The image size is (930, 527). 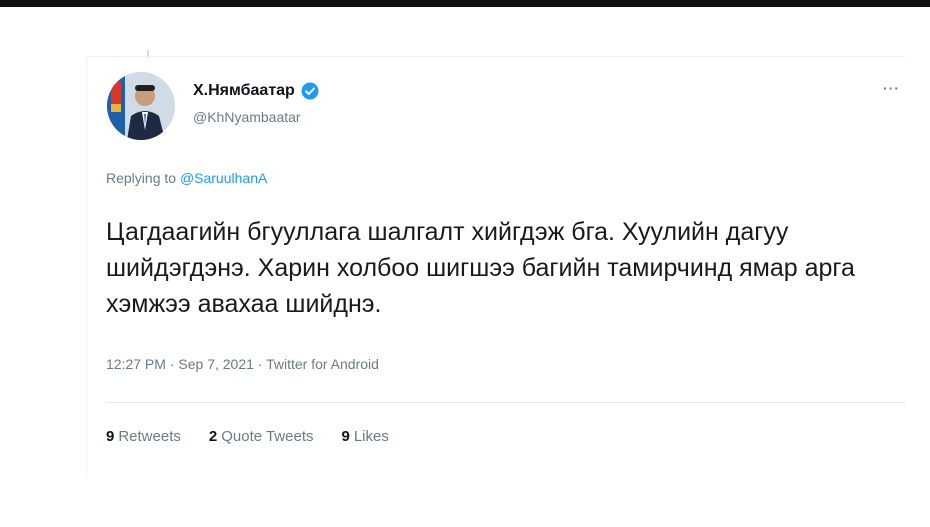 I want to click on retweets-label: Retweets, so click(x=149, y=436).